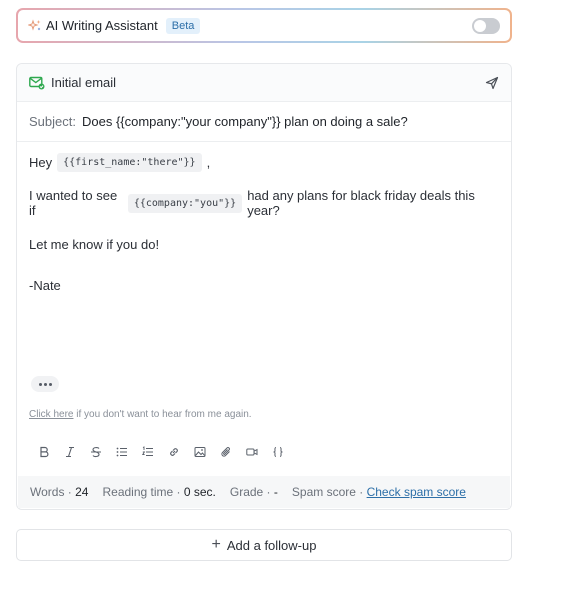 This screenshot has height=600, width=563. Describe the element at coordinates (216, 544) in the screenshot. I see `plus-icon: +` at that location.